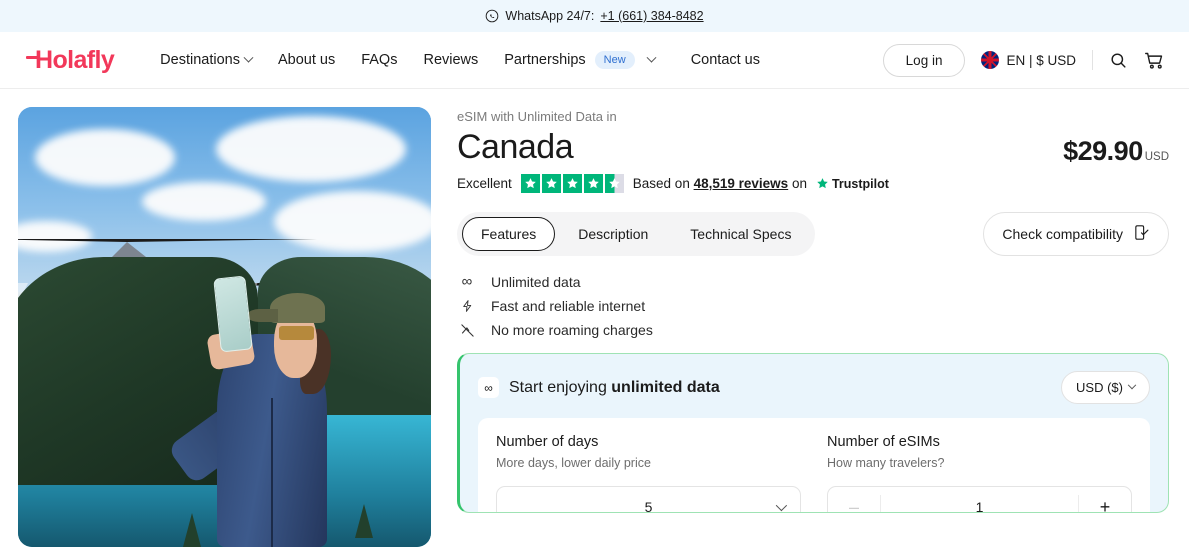  What do you see at coordinates (1154, 60) in the screenshot?
I see `cart-icon` at bounding box center [1154, 60].